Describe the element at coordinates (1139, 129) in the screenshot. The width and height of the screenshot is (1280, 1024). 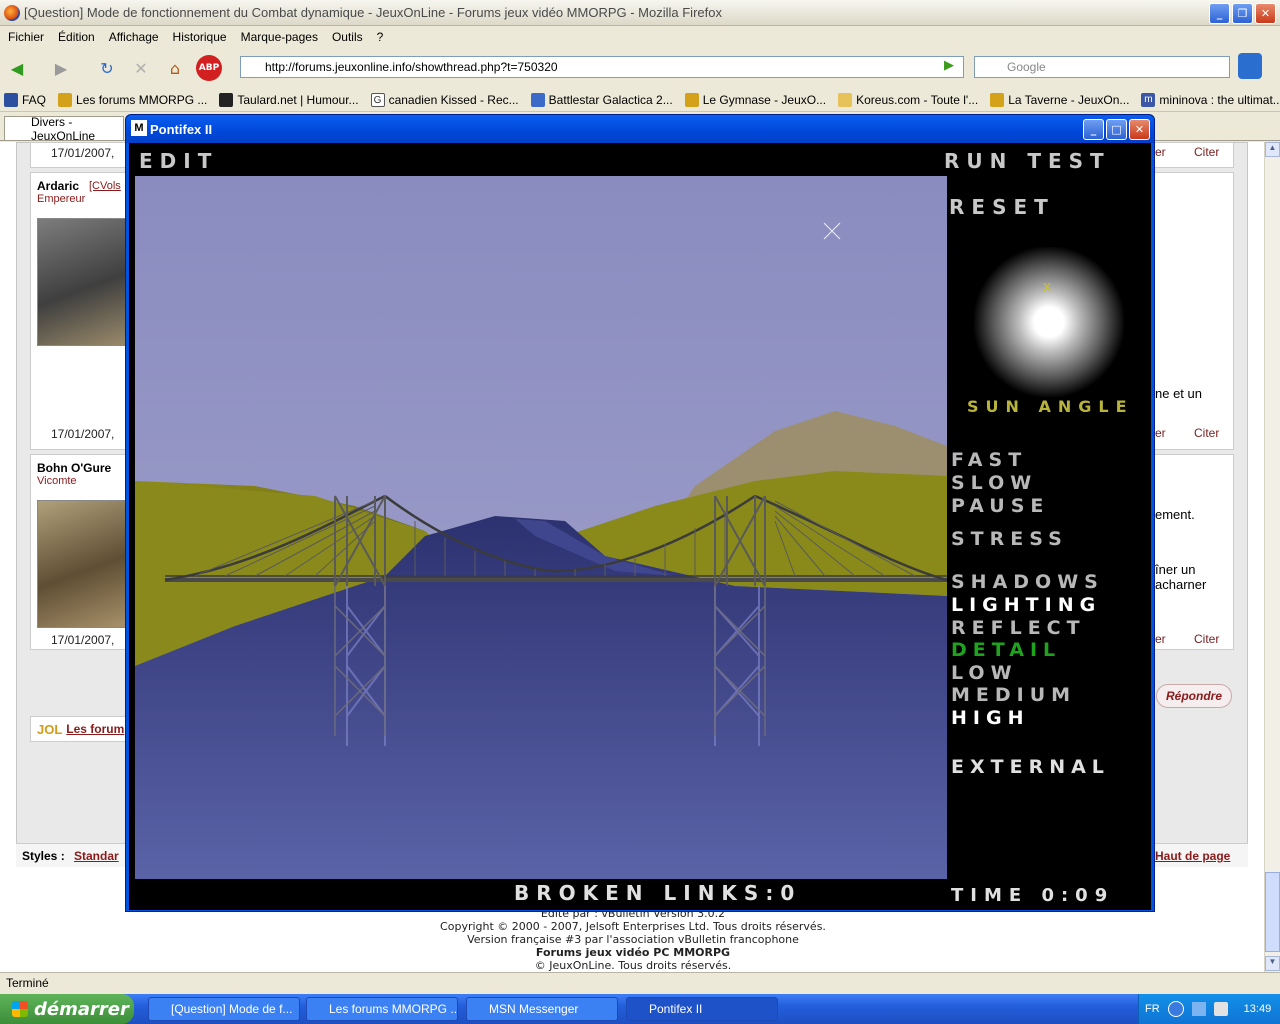
I see `pontifex-close-button: ✕` at that location.